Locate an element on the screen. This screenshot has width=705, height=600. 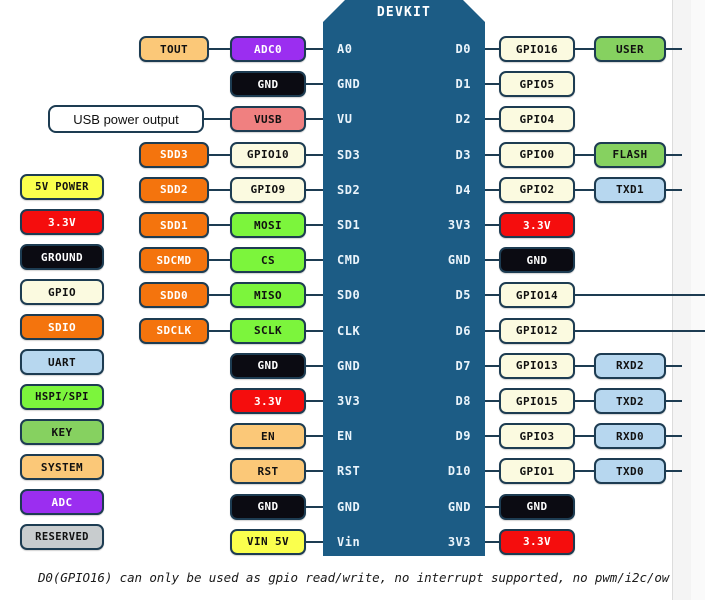
pin-right-d6-8: D6 is located at coordinates (463, 330).